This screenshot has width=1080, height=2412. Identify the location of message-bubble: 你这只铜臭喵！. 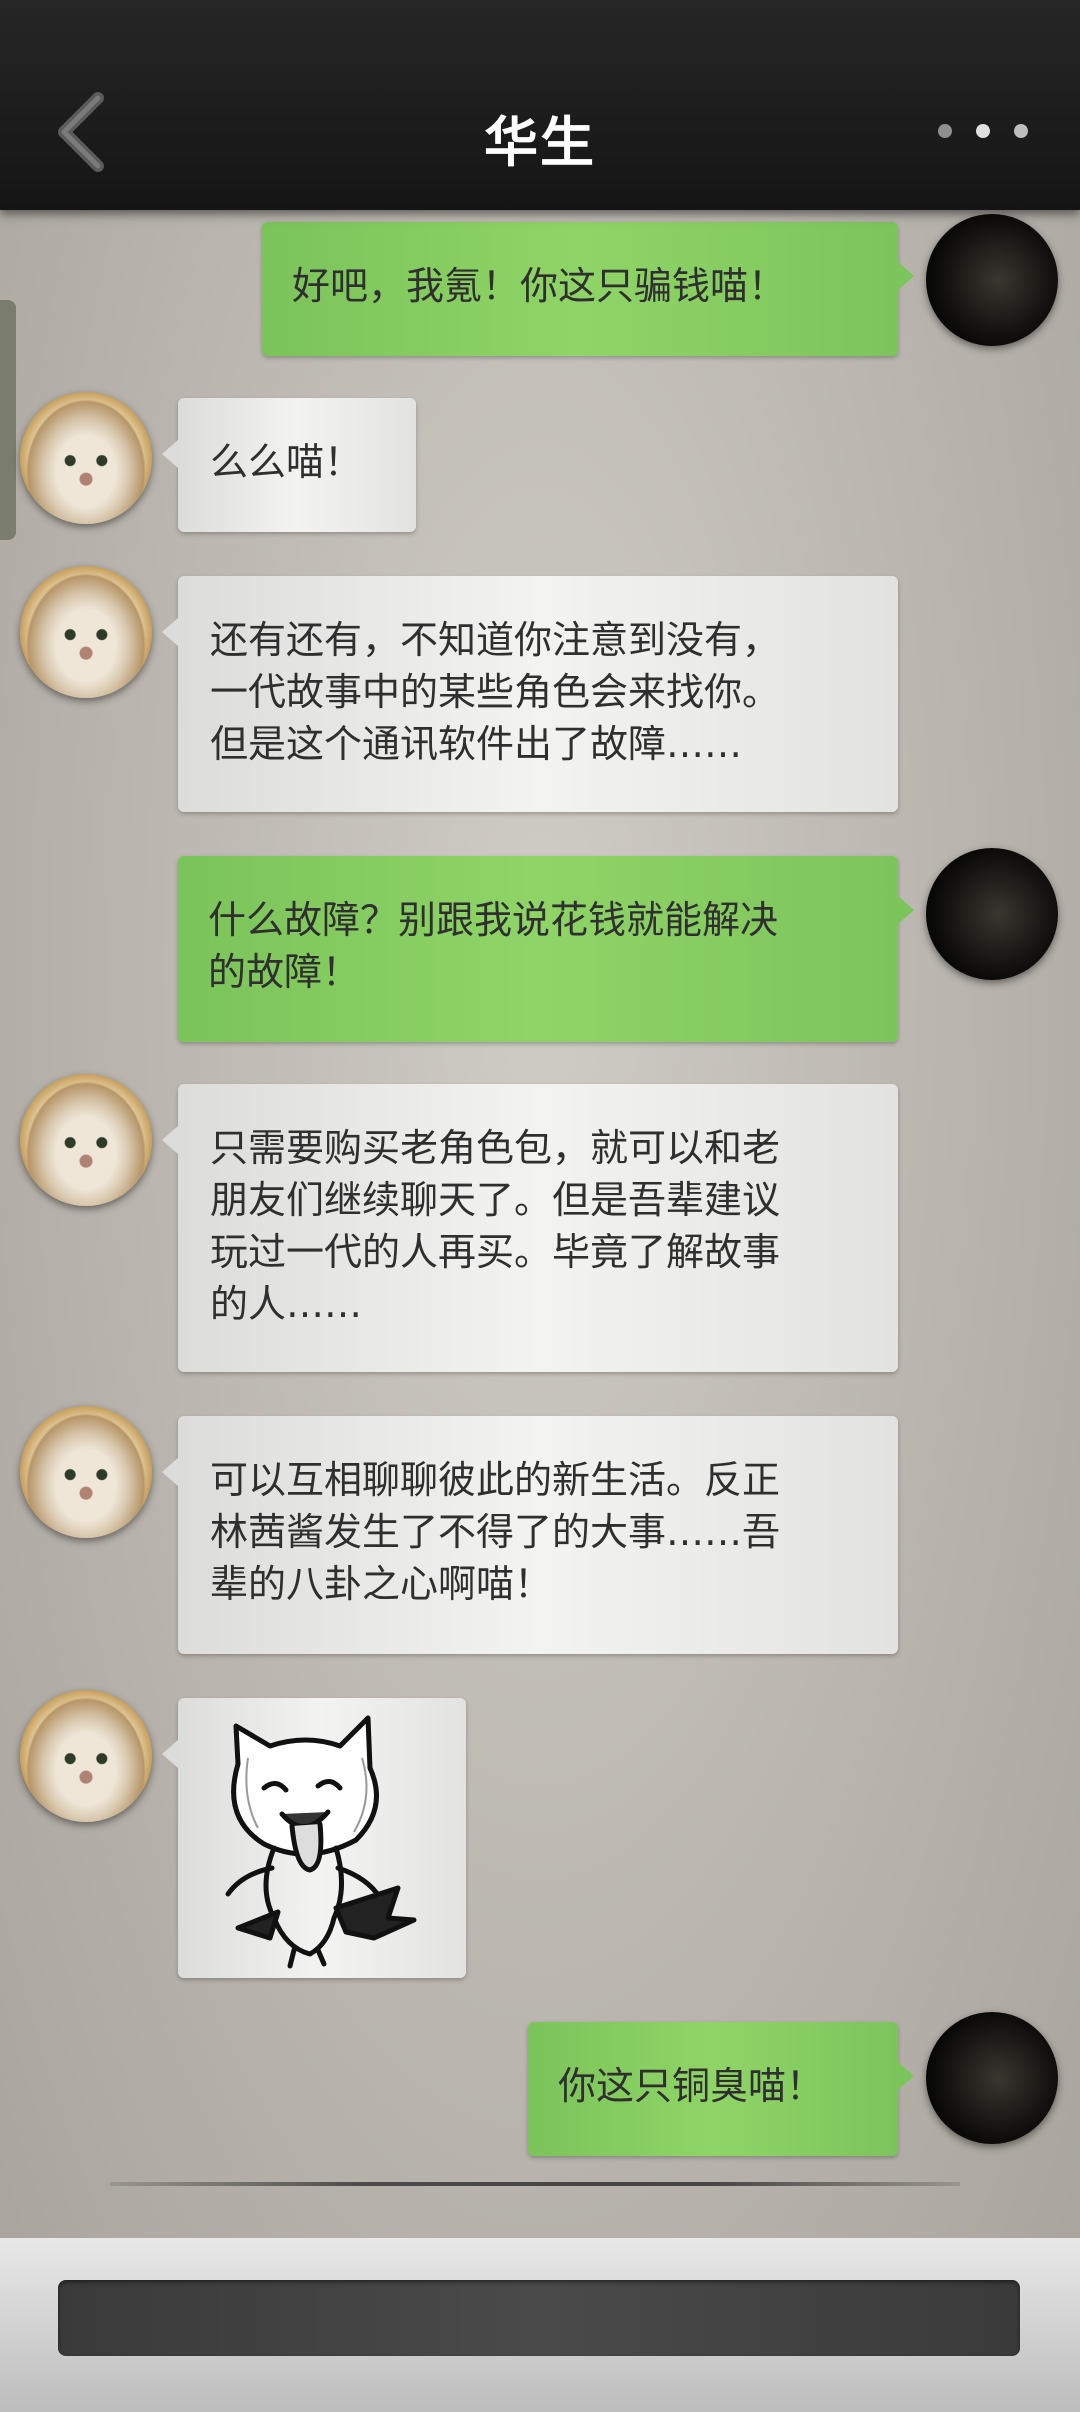
(721, 2089).